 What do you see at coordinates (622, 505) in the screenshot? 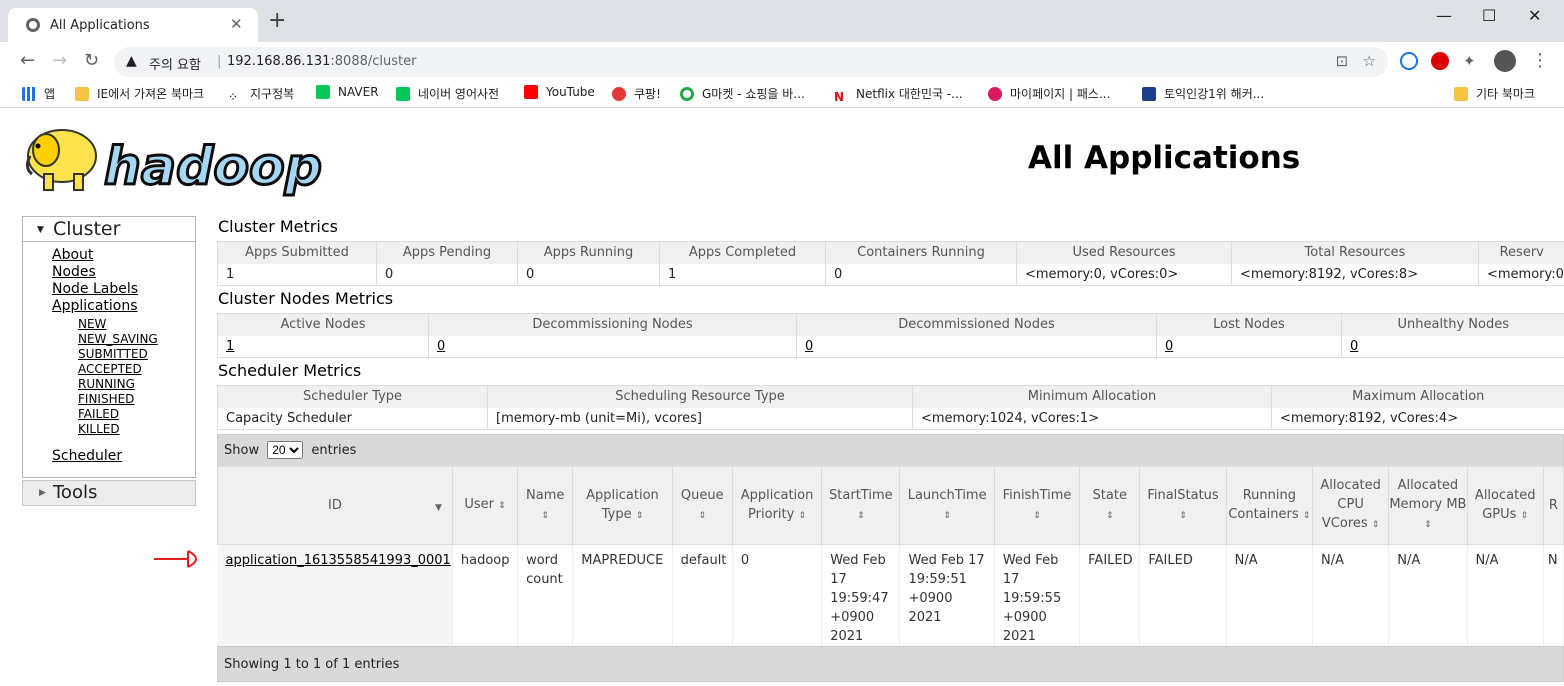
I see `col-app-type: Application Type ⇕` at bounding box center [622, 505].